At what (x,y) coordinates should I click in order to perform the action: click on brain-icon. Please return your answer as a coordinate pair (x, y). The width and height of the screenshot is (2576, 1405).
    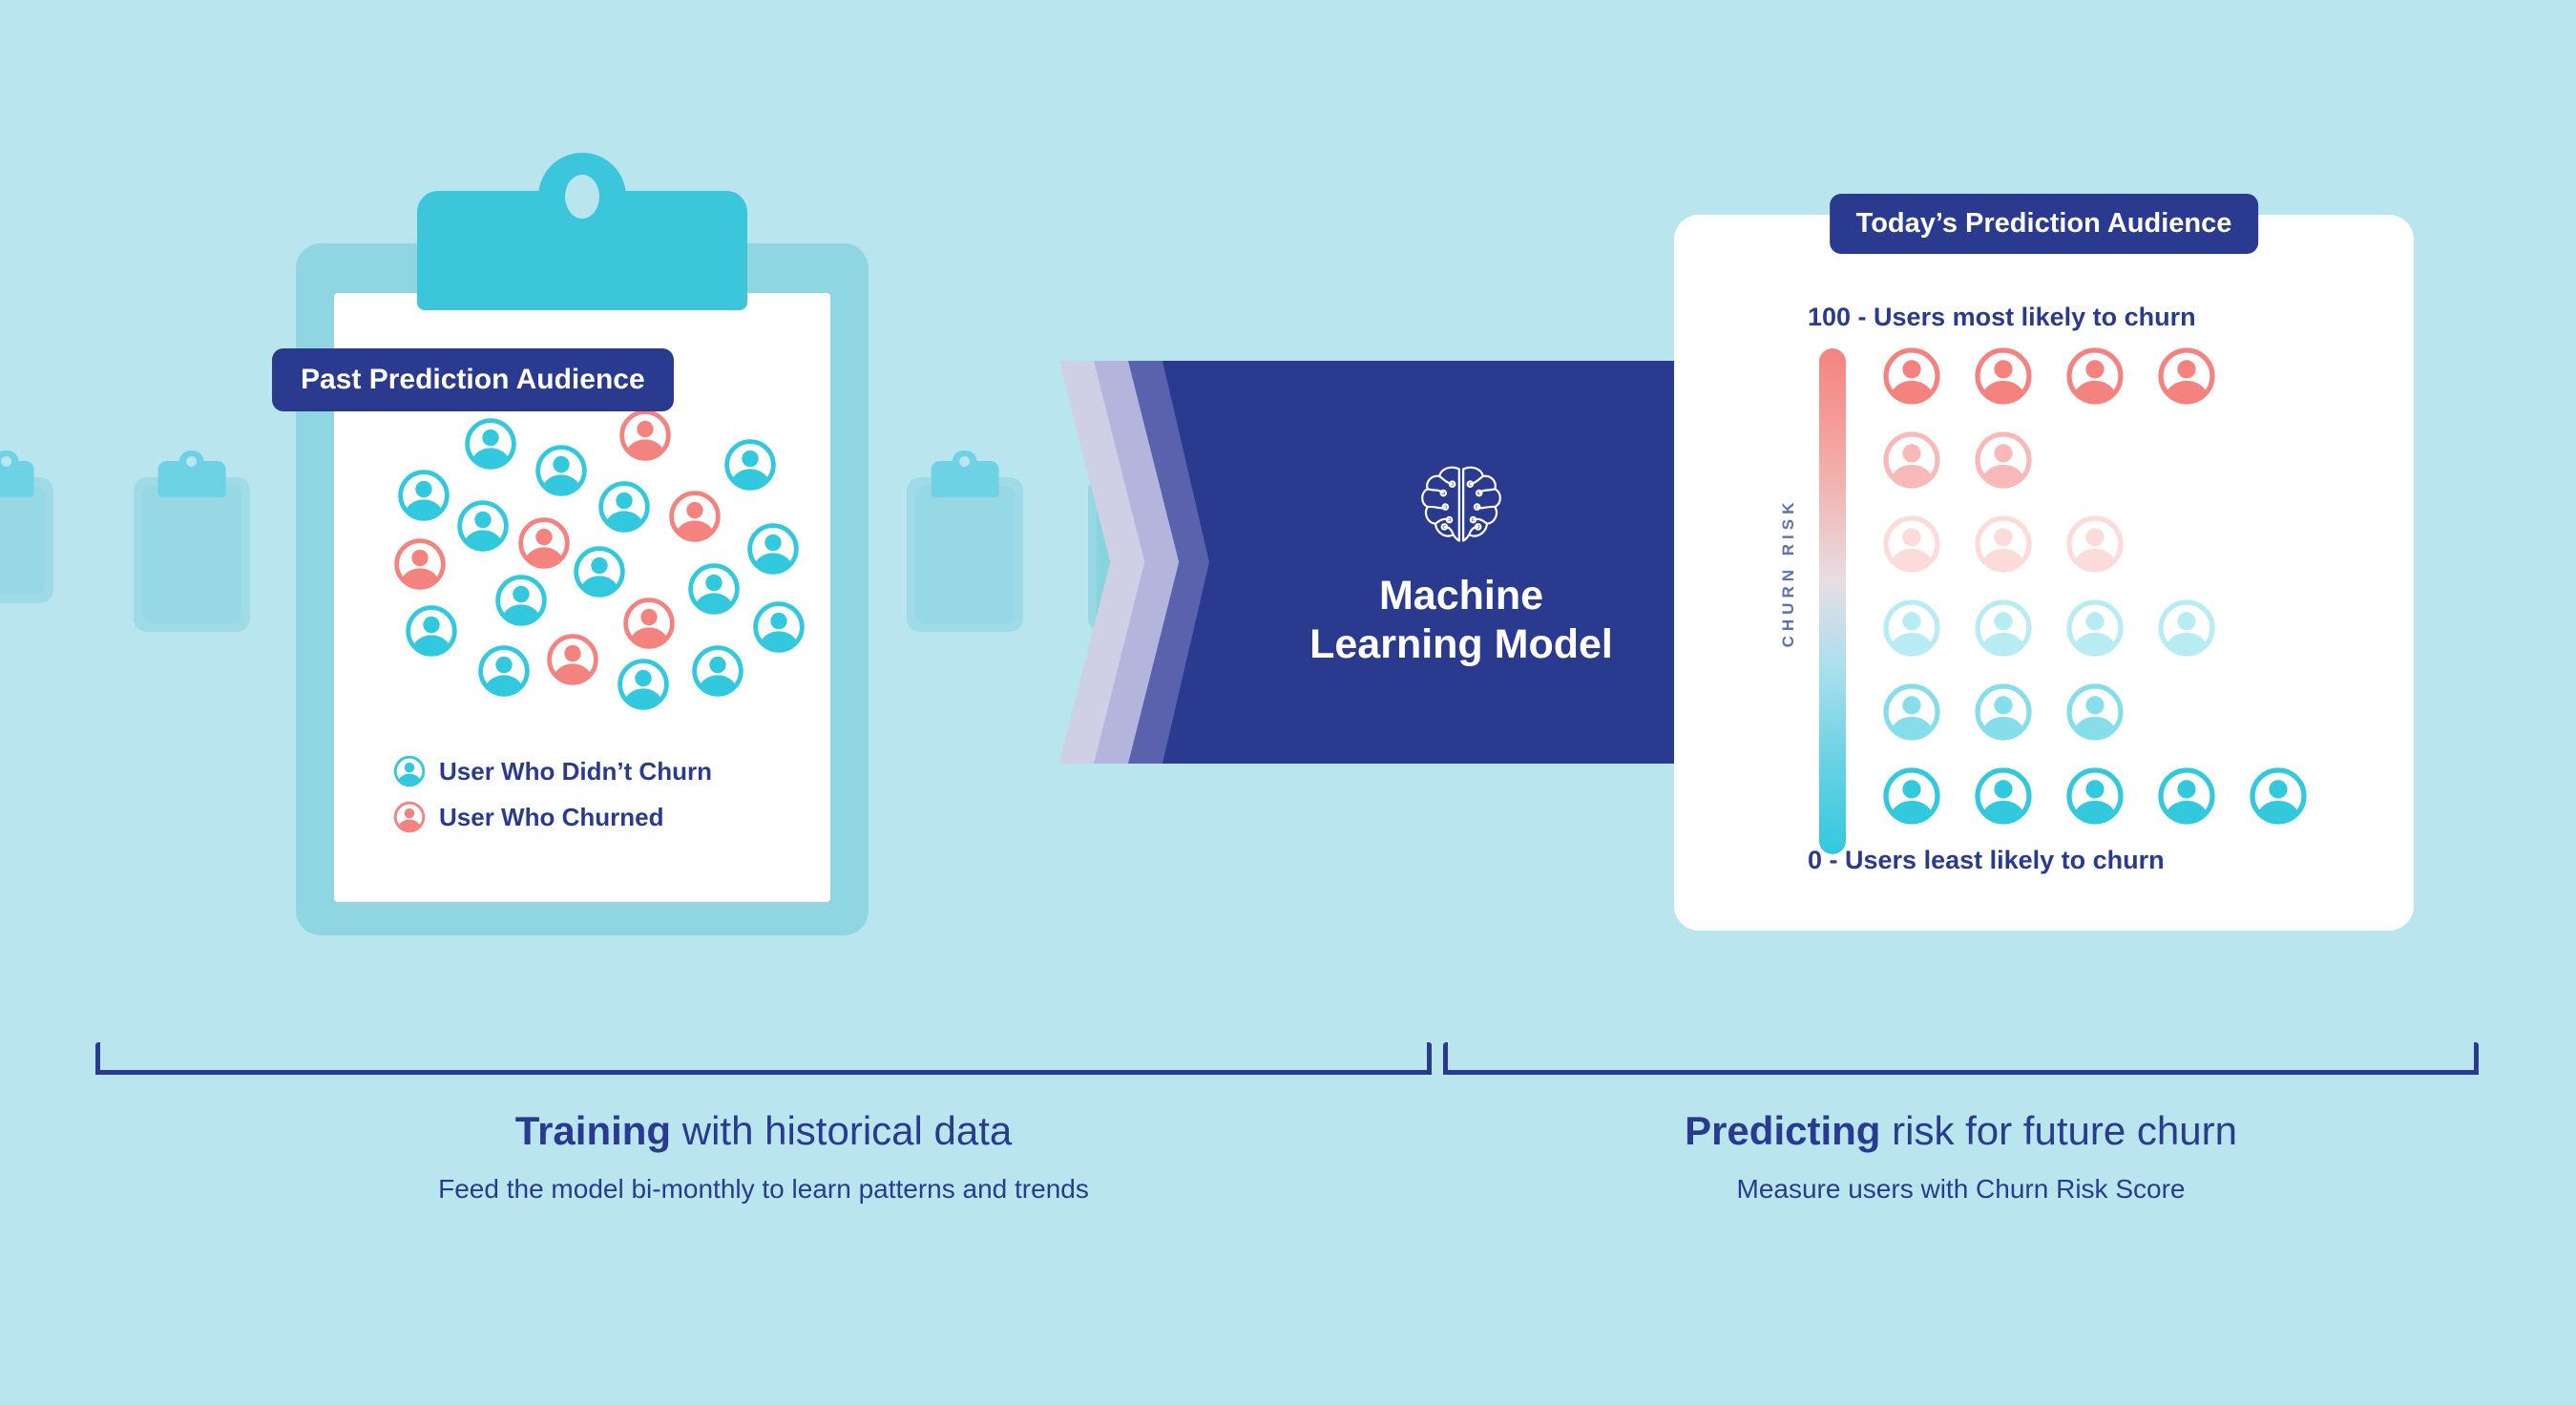
    Looking at the image, I should click on (1461, 504).